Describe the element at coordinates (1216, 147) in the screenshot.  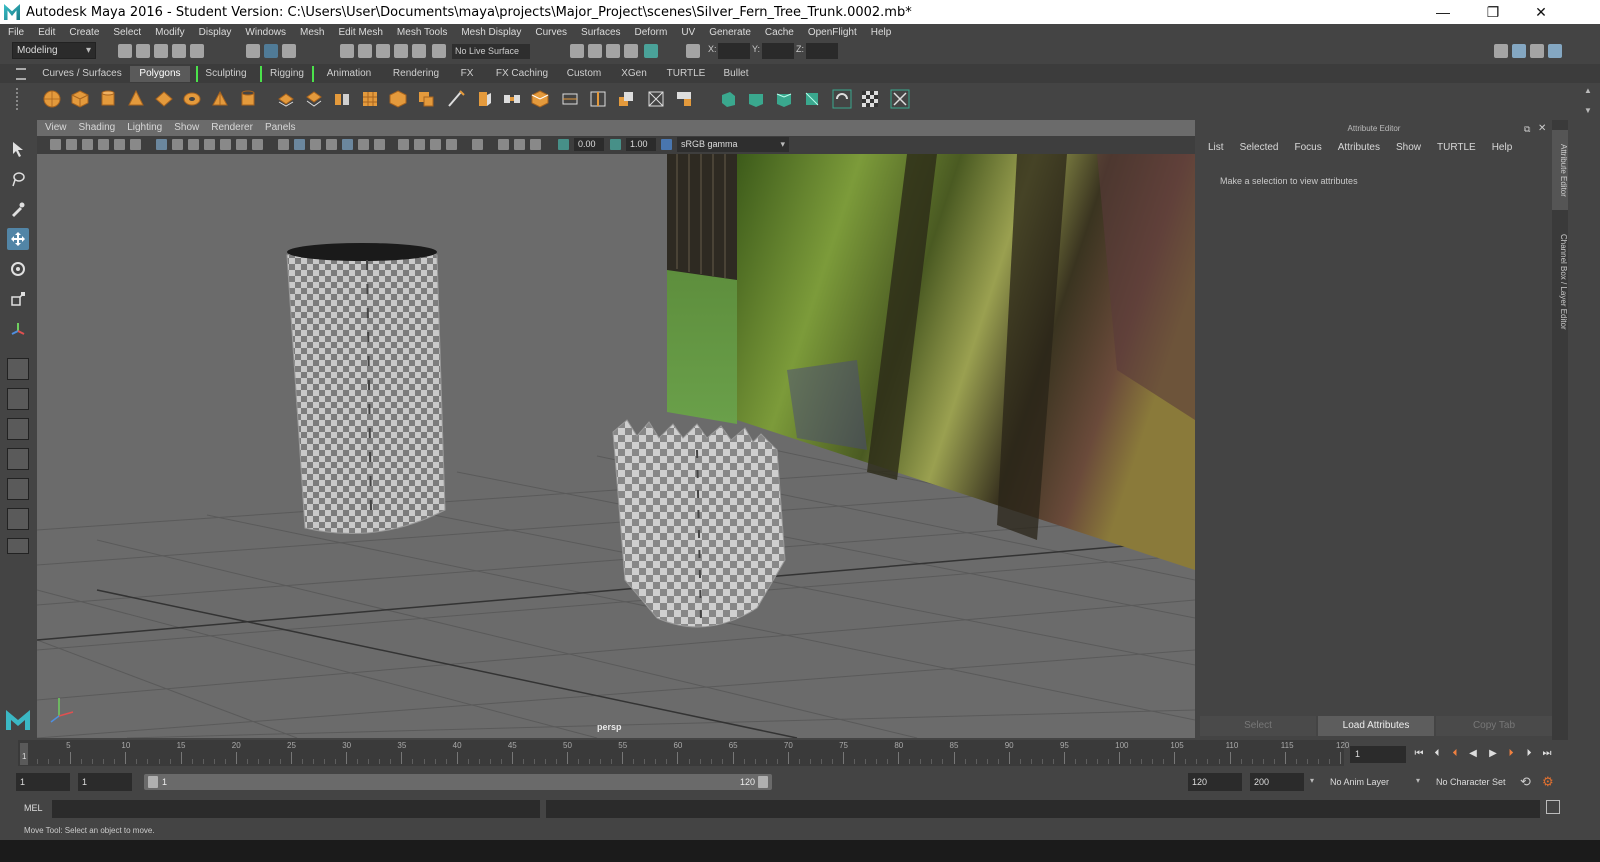
I see `ae-menu-list: List` at that location.